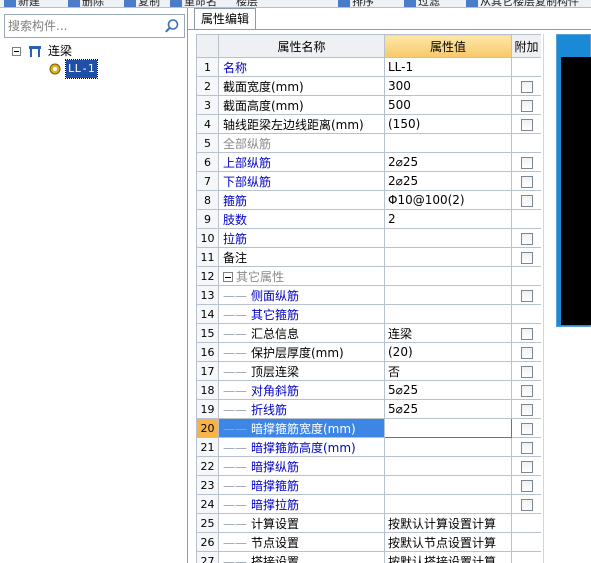 This screenshot has width=591, height=563. What do you see at coordinates (422, 3) in the screenshot?
I see `filter-button: 过滤` at bounding box center [422, 3].